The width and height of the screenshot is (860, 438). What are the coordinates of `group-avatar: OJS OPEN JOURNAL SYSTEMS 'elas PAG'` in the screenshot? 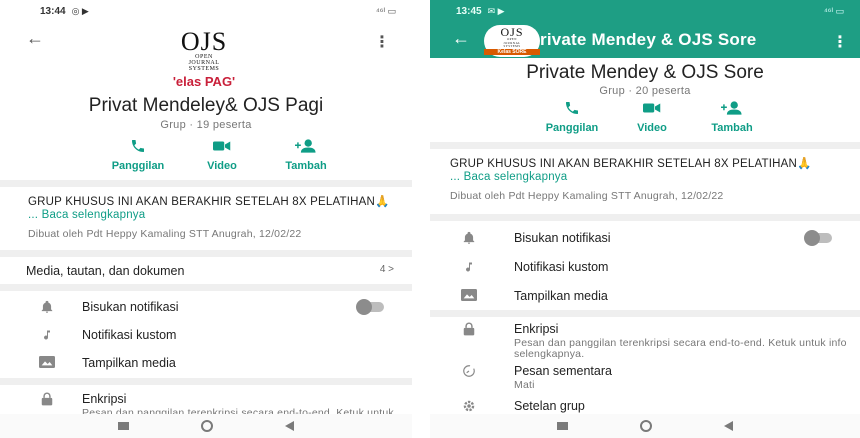 It's located at (204, 59).